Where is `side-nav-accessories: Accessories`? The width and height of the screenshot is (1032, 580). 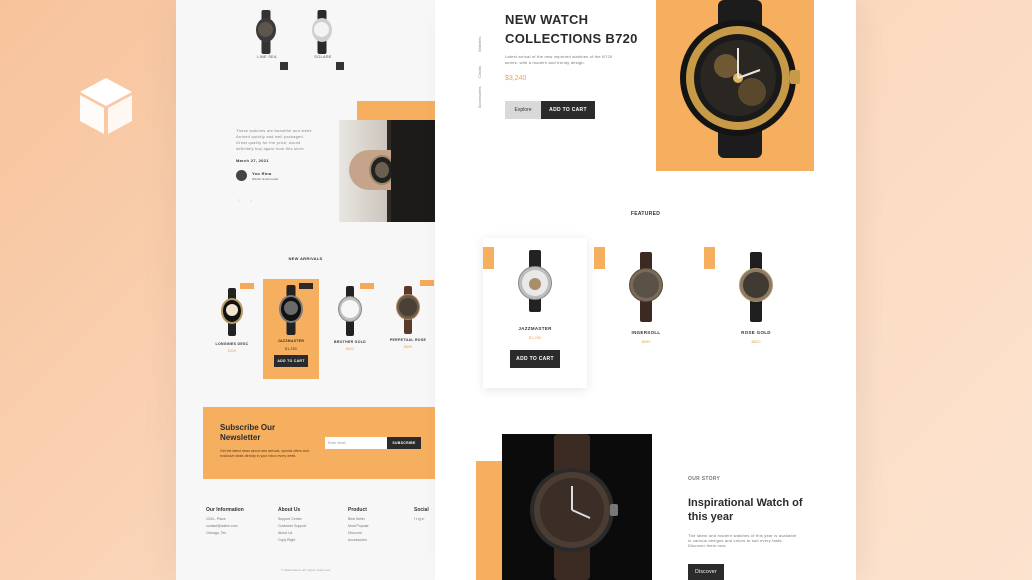
side-nav-accessories: Accessories is located at coordinates (479, 97).